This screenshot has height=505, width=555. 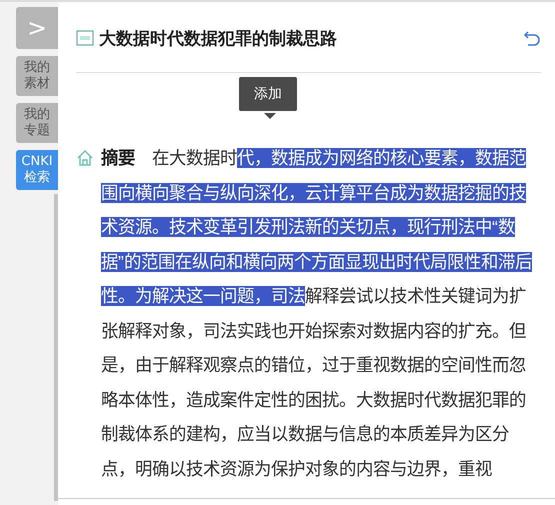 I want to click on undo-icon, so click(x=532, y=38).